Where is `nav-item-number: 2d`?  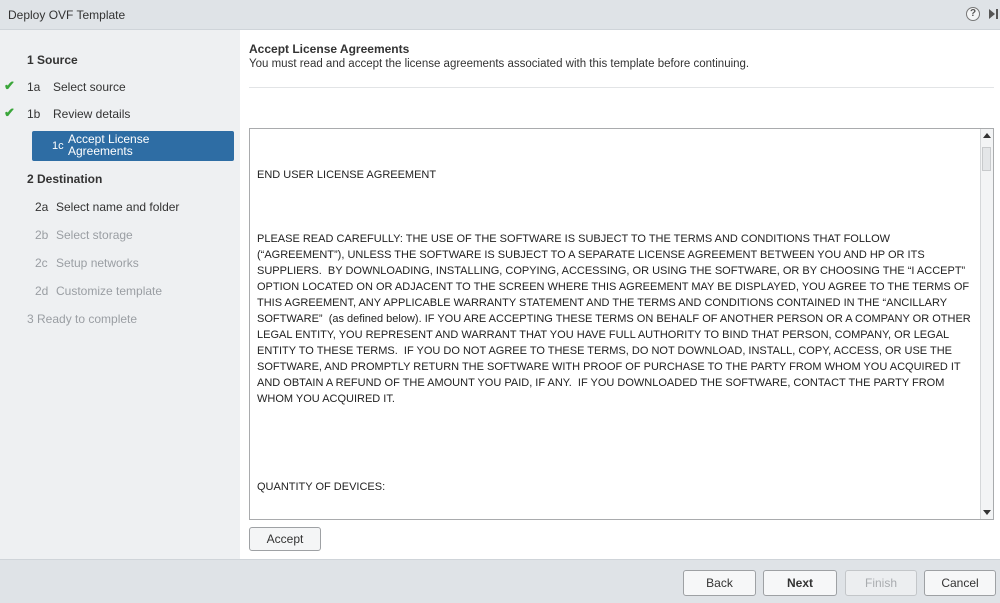
nav-item-number: 2d is located at coordinates (42, 291).